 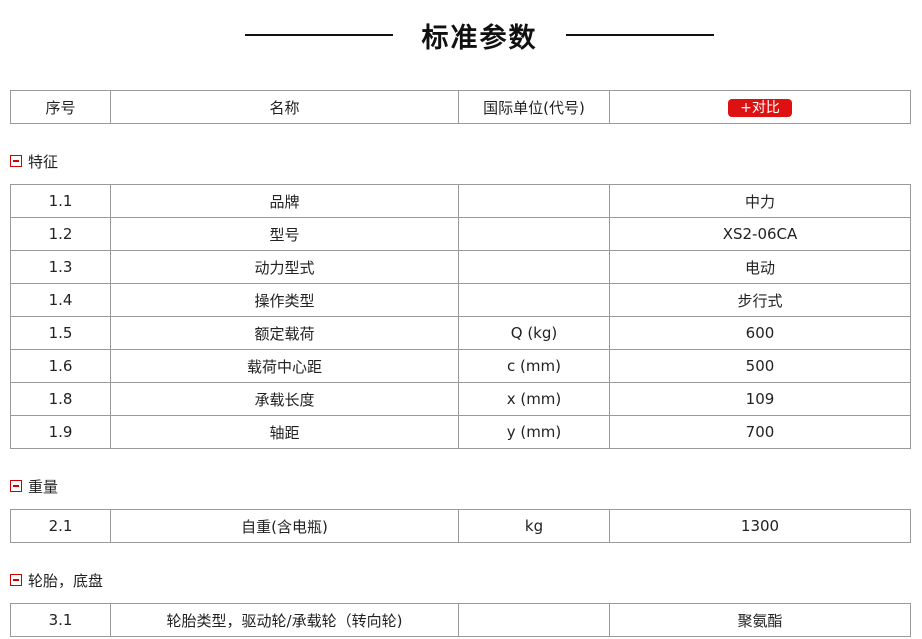 What do you see at coordinates (760, 267) in the screenshot?
I see `row-value: 电动` at bounding box center [760, 267].